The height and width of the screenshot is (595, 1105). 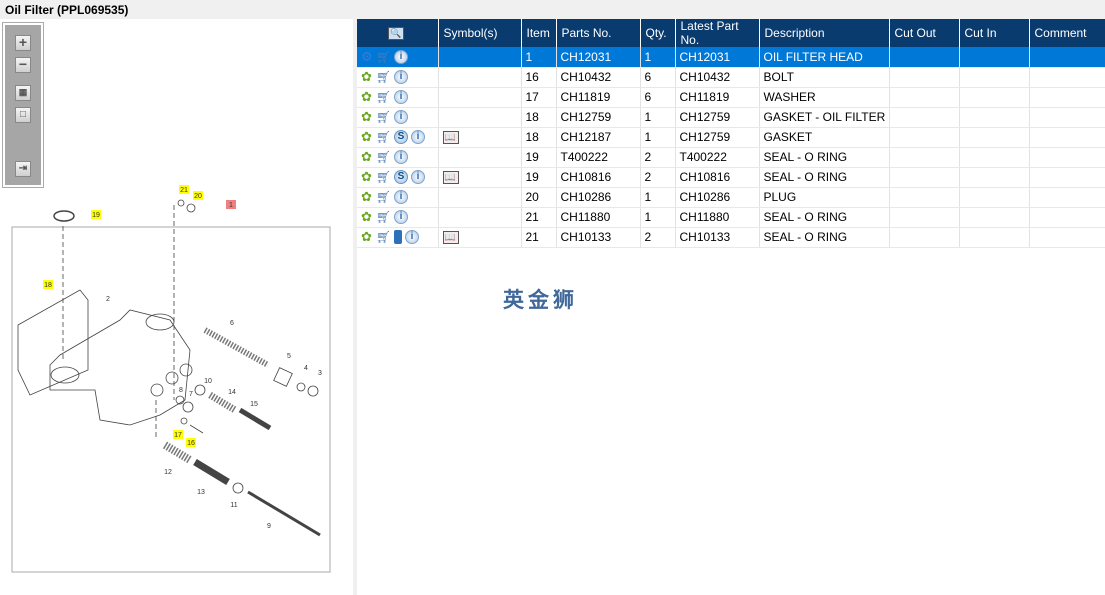 What do you see at coordinates (23, 115) in the screenshot?
I see `fit-window-button: □` at bounding box center [23, 115].